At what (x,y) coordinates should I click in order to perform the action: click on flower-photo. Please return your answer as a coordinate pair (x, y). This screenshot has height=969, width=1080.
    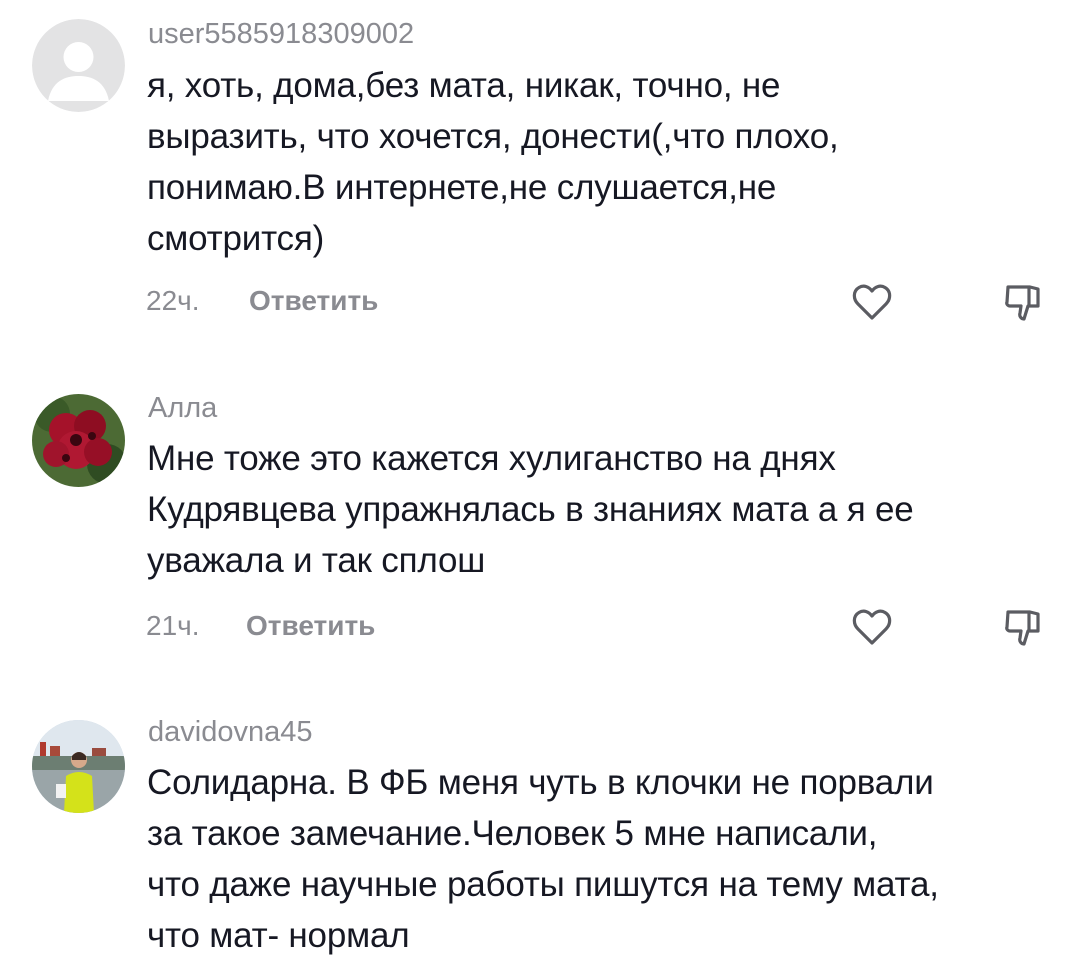
    Looking at the image, I should click on (78, 440).